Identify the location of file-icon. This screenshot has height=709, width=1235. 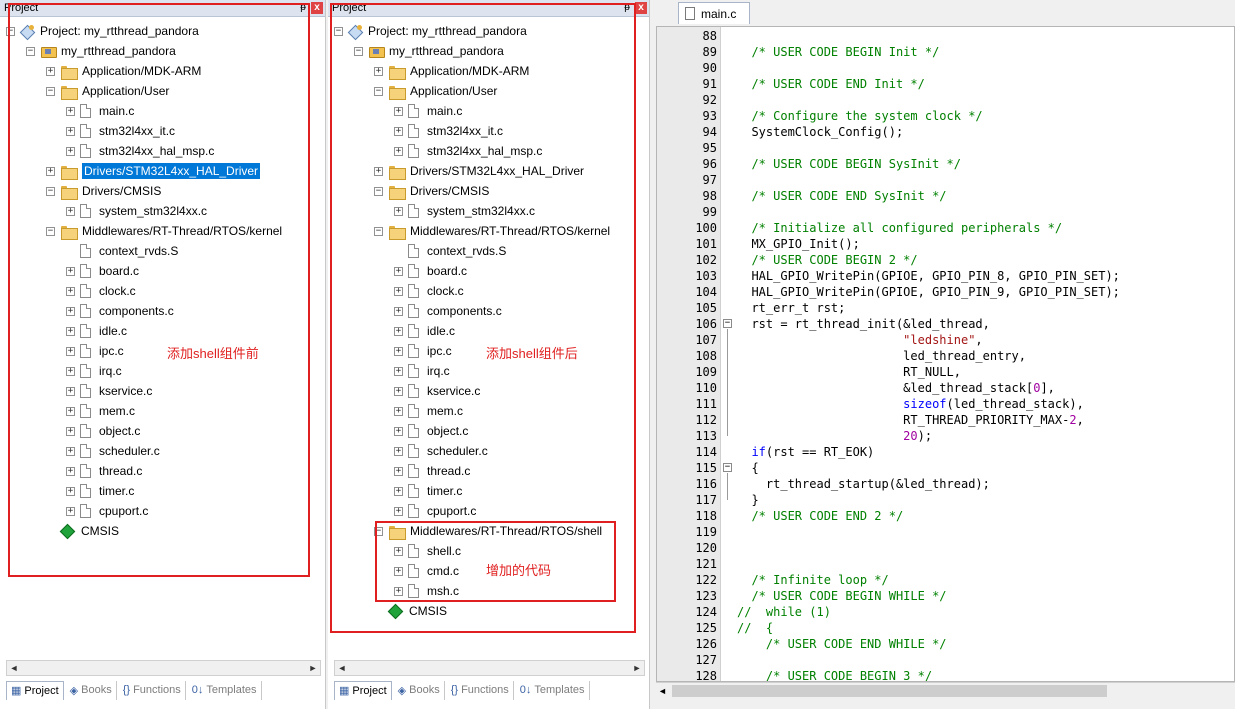
(690, 13).